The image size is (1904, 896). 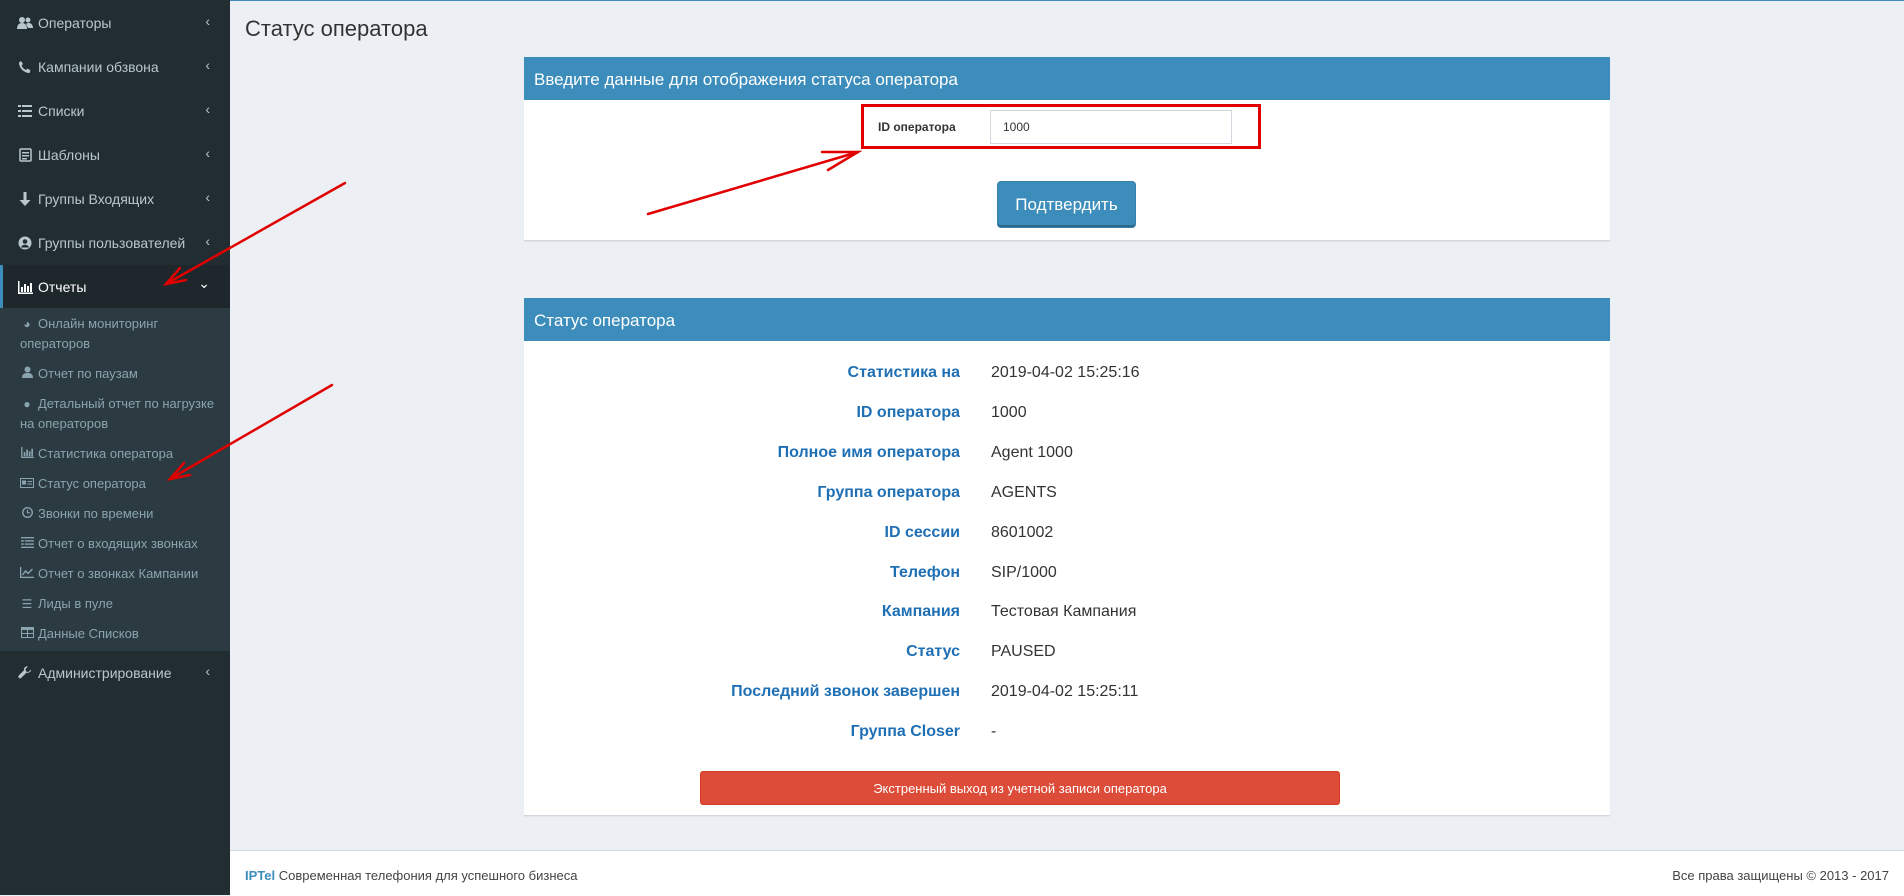 What do you see at coordinates (920, 611) in the screenshot?
I see `status-label: Кампания` at bounding box center [920, 611].